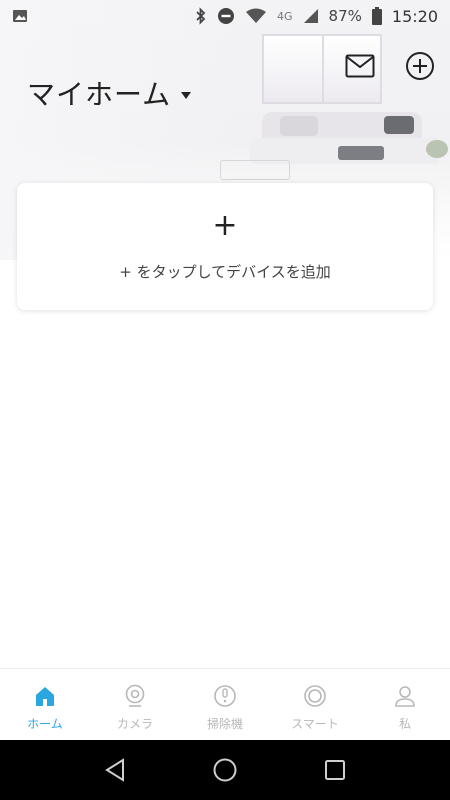 The width and height of the screenshot is (450, 800). What do you see at coordinates (315, 696) in the screenshot?
I see `smart-icon` at bounding box center [315, 696].